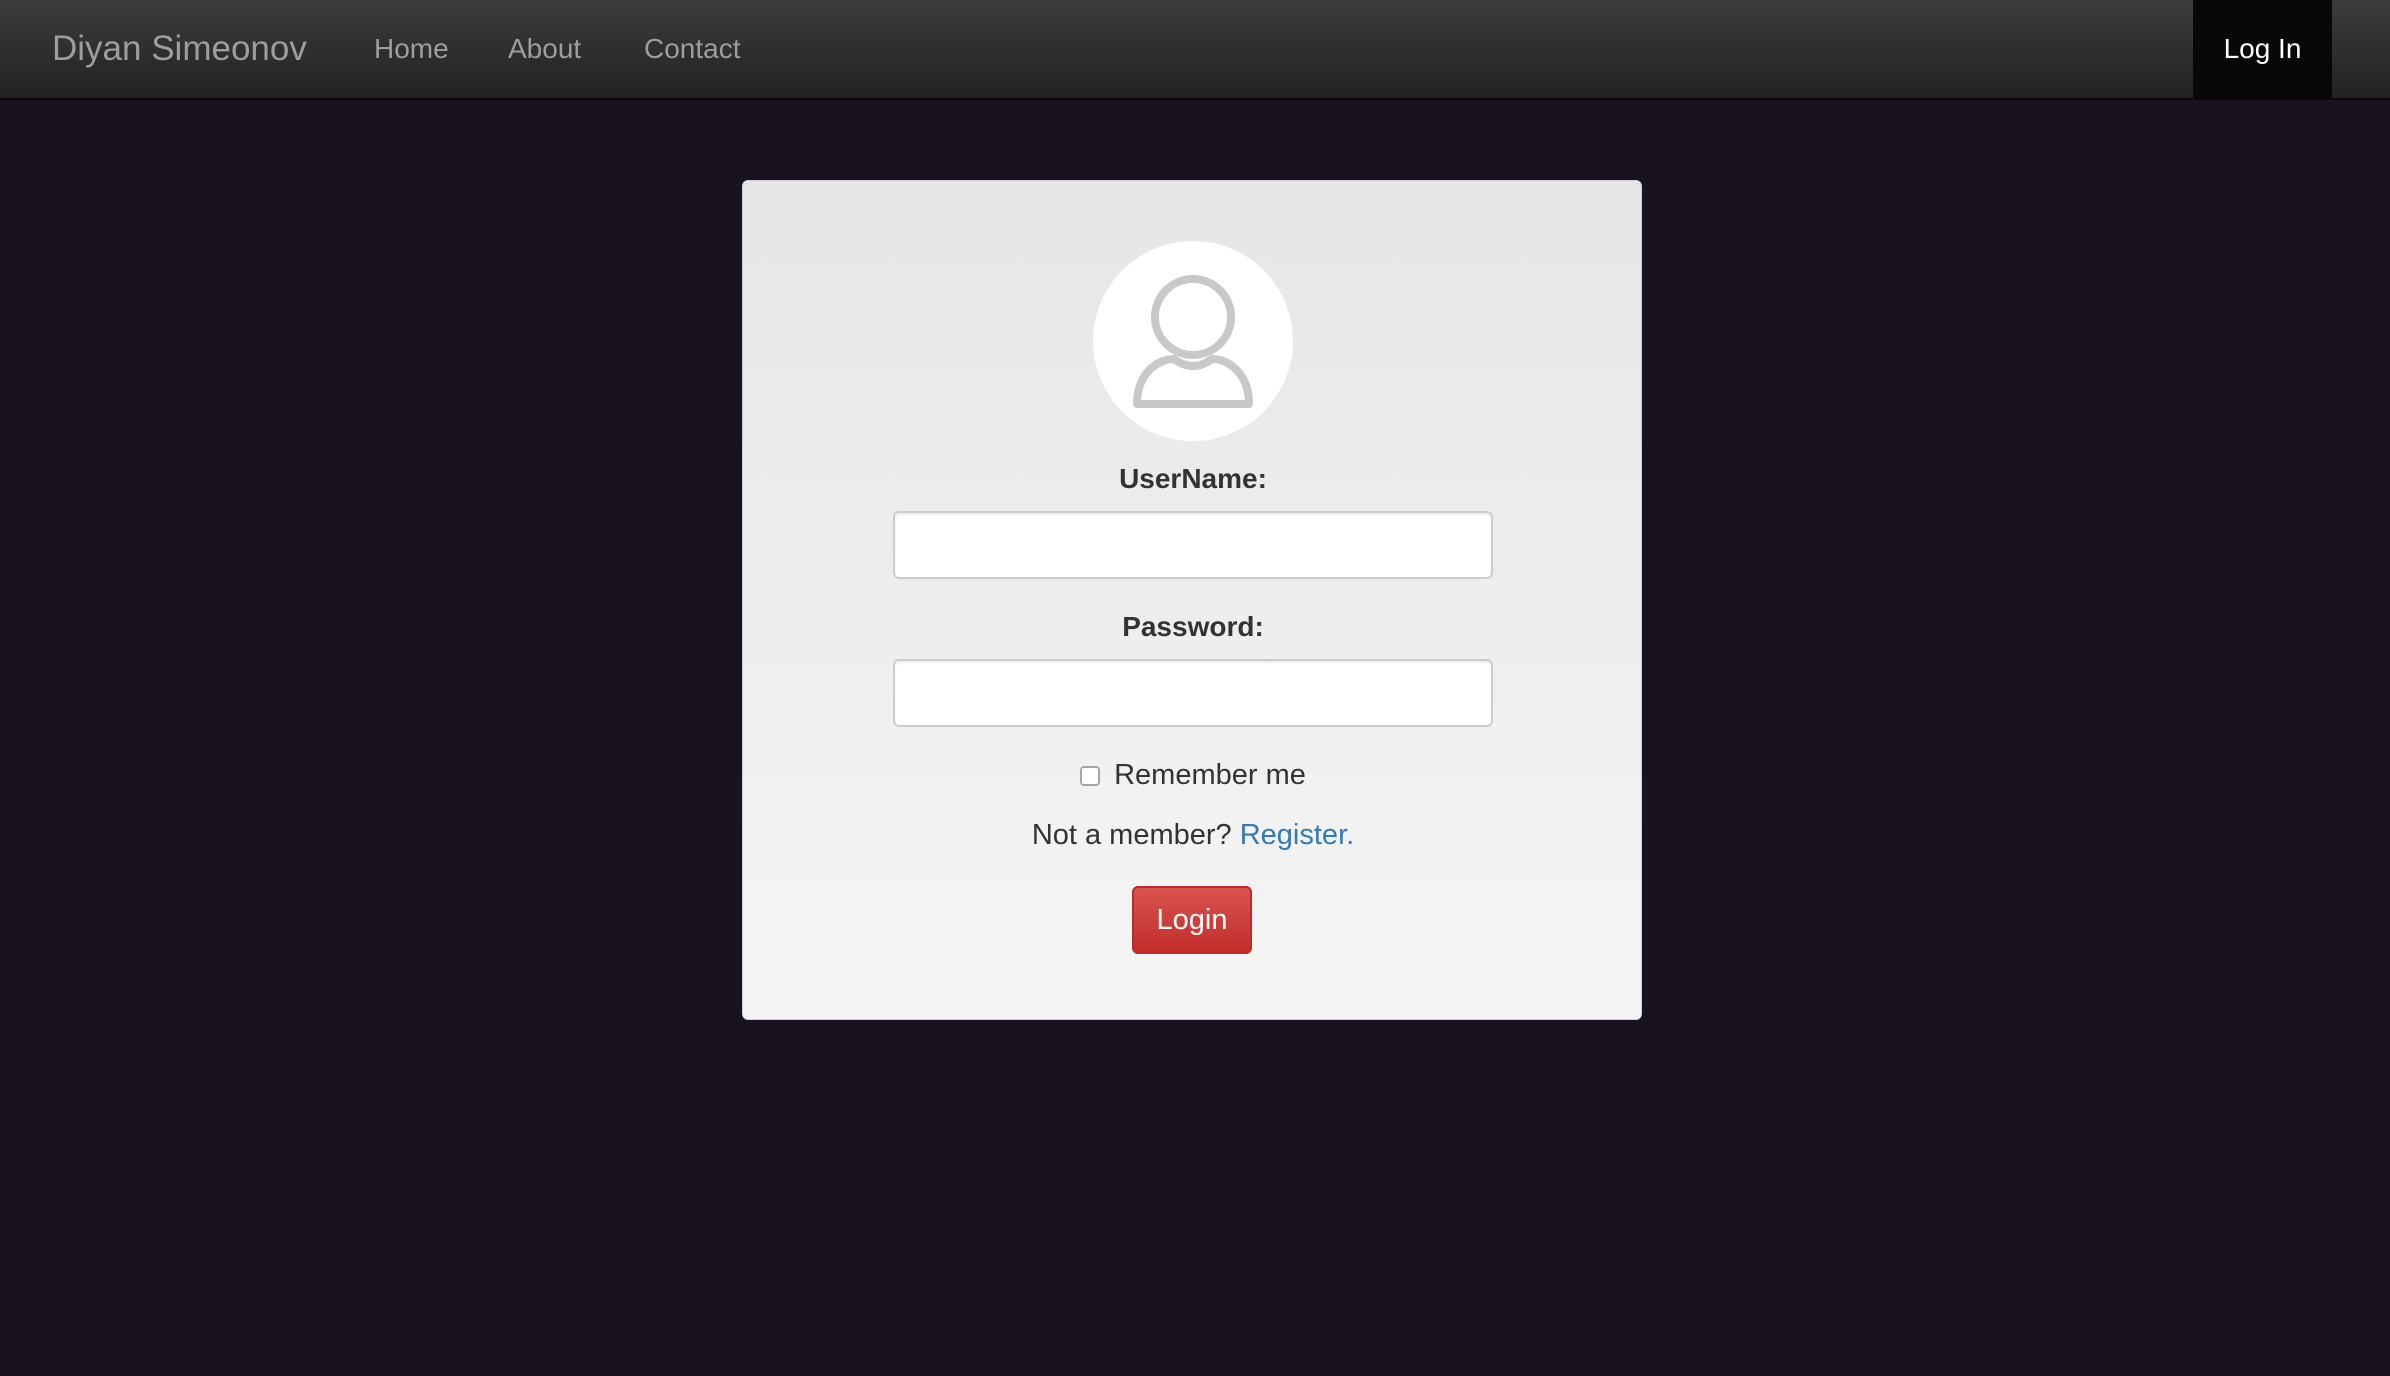 Image resolution: width=2390 pixels, height=1376 pixels. Describe the element at coordinates (179, 50) in the screenshot. I see `brand-link: Diyan Simeonov` at that location.